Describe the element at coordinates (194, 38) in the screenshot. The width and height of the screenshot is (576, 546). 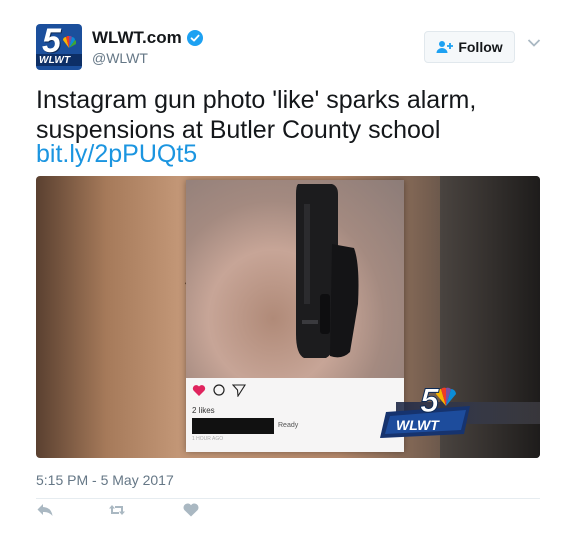
I see `verified-badge-icon` at that location.